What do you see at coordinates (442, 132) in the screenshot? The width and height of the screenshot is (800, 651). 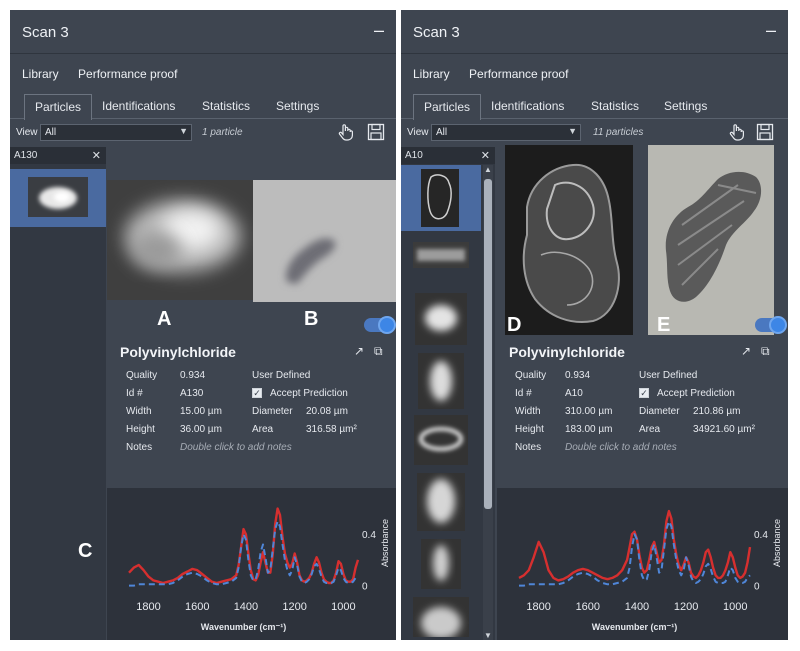 I see `view-select-value: All` at bounding box center [442, 132].